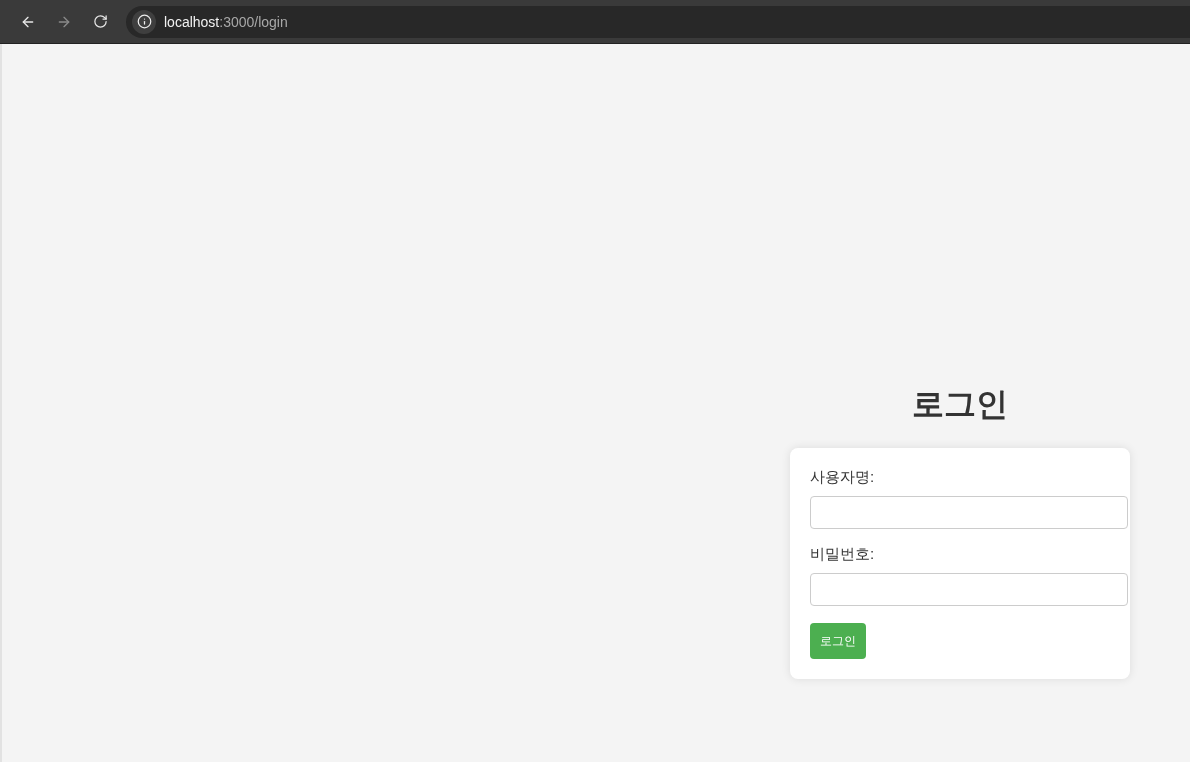 Image resolution: width=1190 pixels, height=762 pixels. I want to click on info-icon, so click(144, 21).